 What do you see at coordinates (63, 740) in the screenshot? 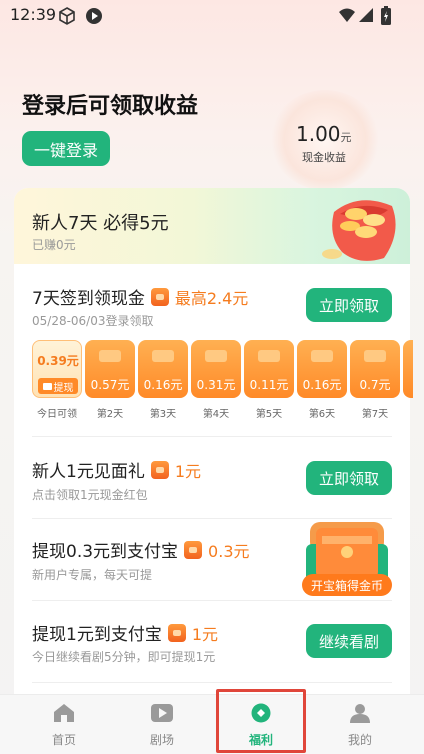
I see `tab-label: 首页` at bounding box center [63, 740].